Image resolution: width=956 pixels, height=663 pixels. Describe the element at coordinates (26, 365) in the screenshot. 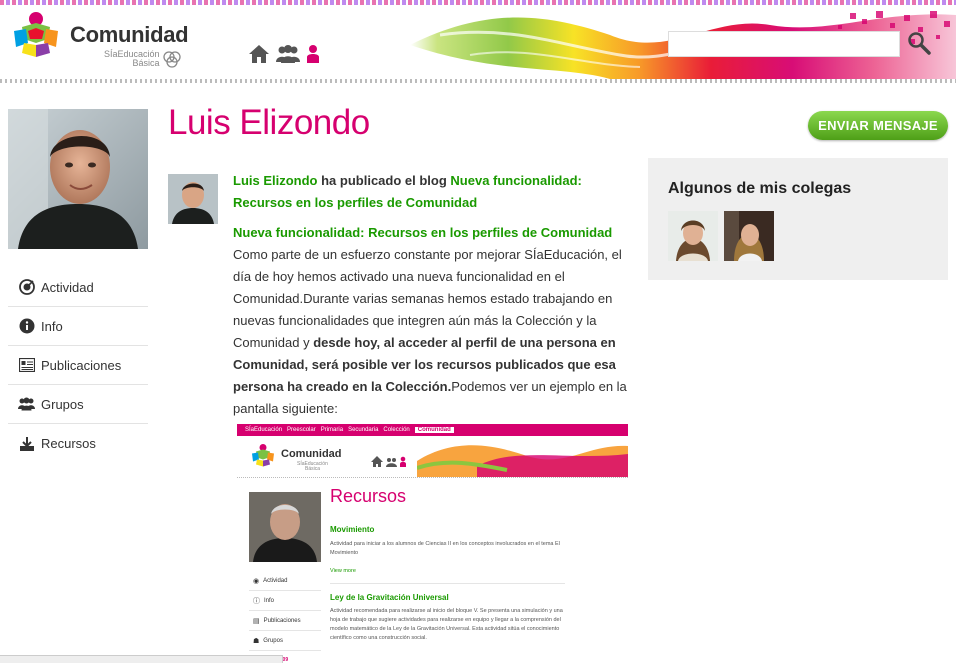

I see `publications-icon` at that location.